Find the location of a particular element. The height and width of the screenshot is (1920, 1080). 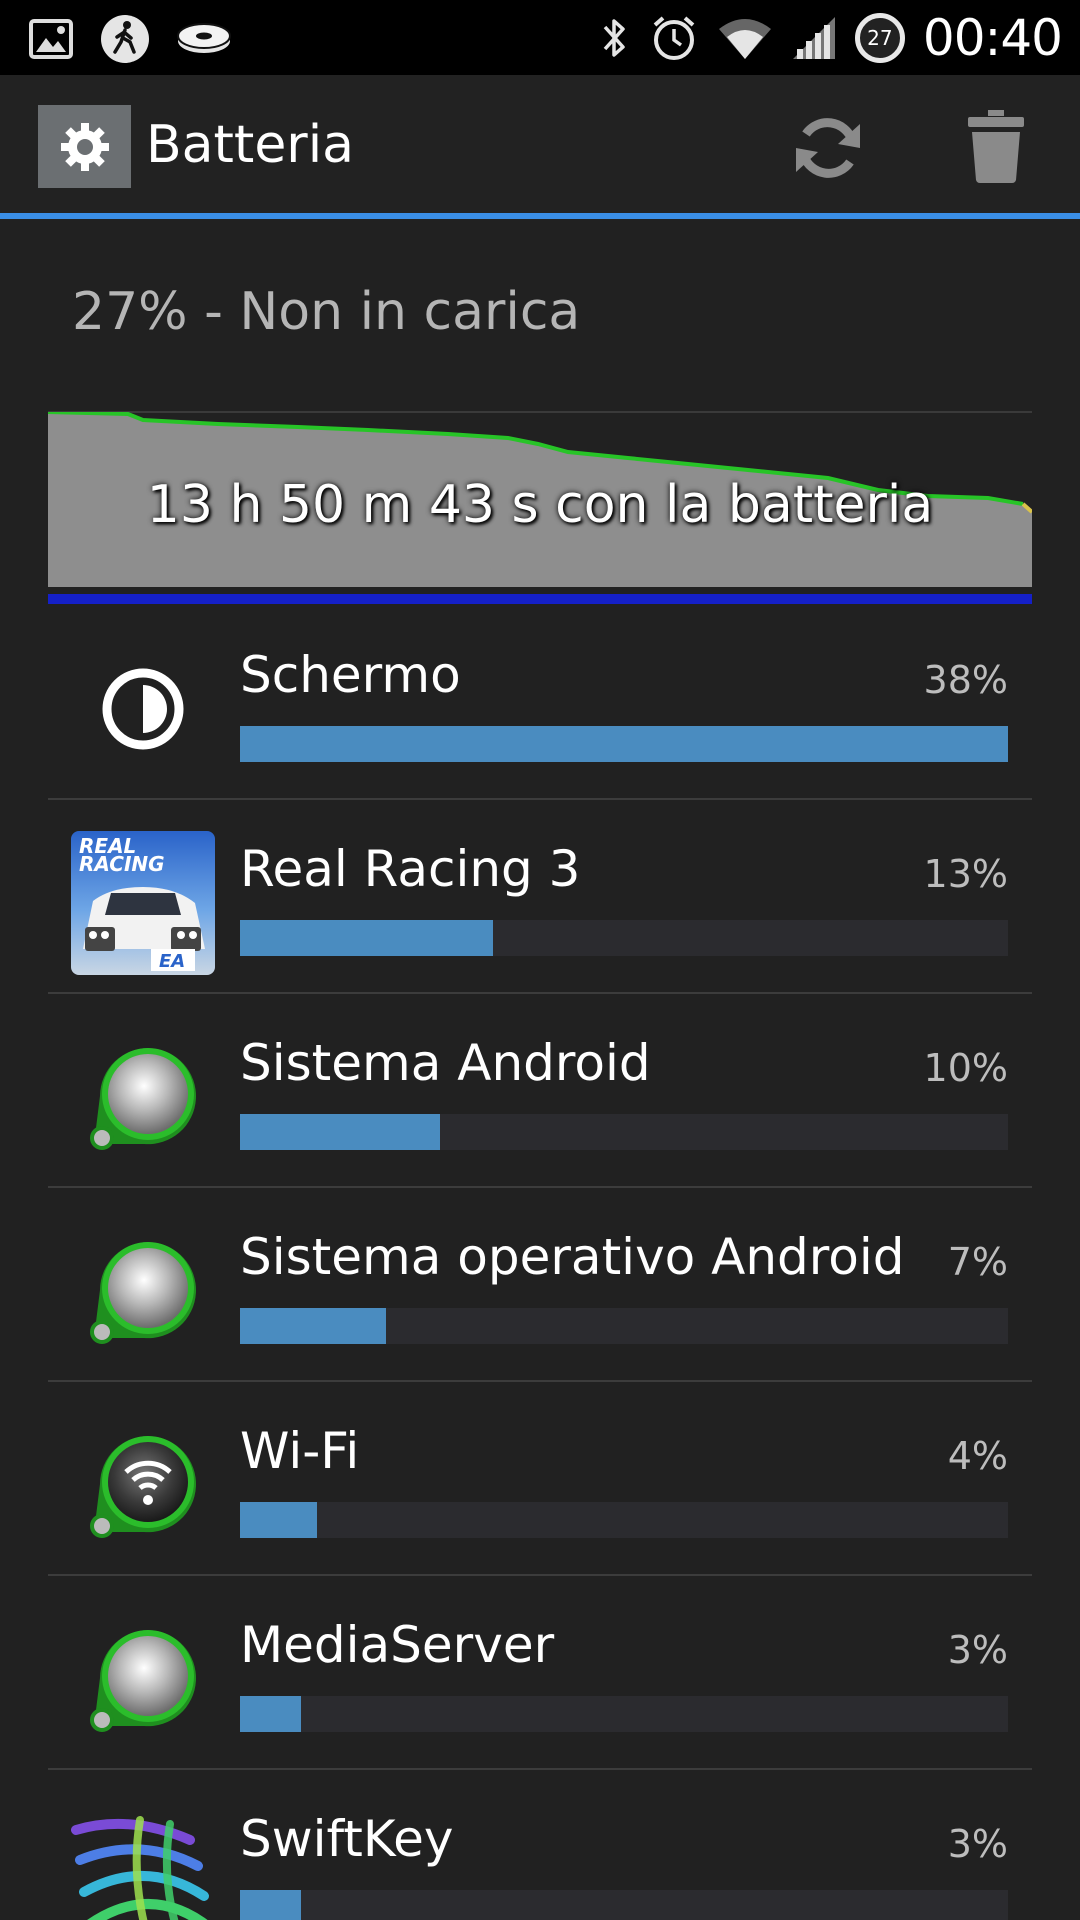

swiftkey-icon is located at coordinates (143, 1860).